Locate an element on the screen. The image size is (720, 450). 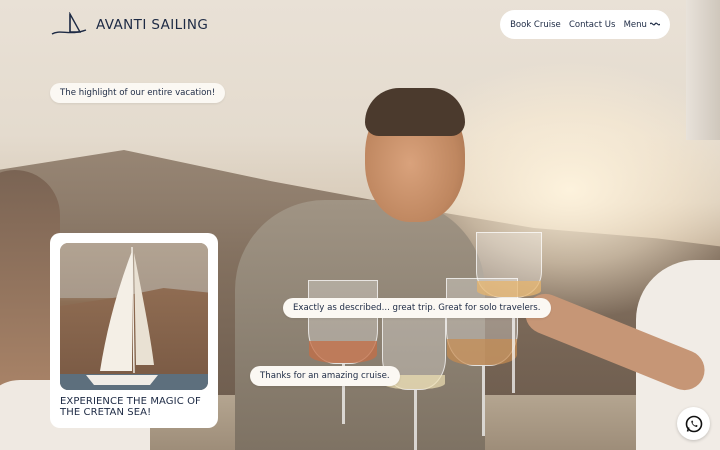
brand-logo: AVANTI SAILING is located at coordinates (129, 25).